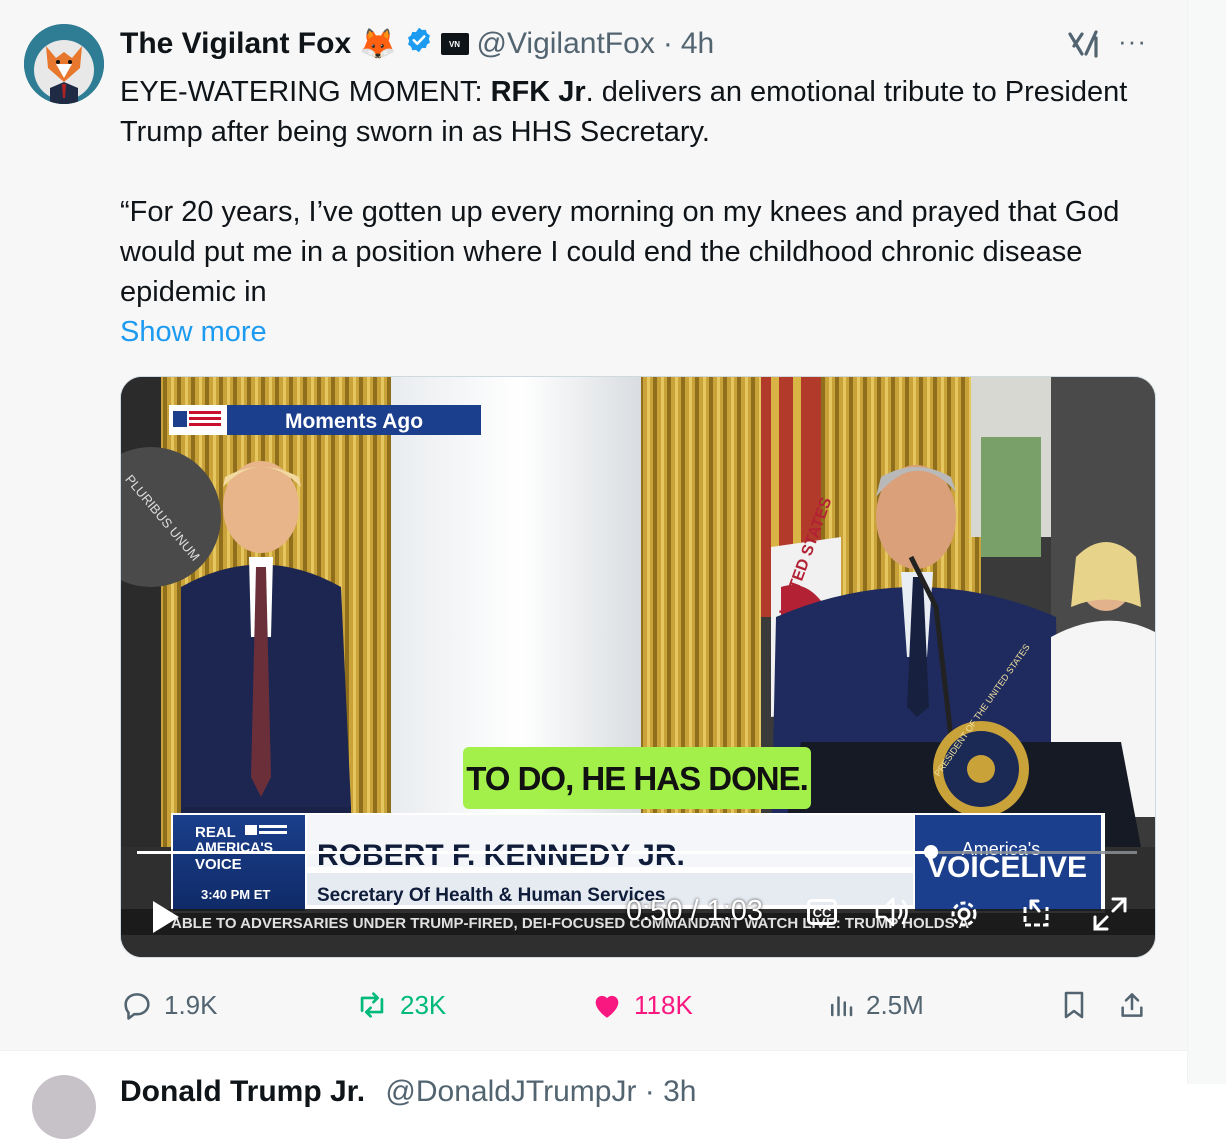 The height and width of the screenshot is (1139, 1226). Describe the element at coordinates (1132, 41) in the screenshot. I see `more-options-icon: ···` at that location.